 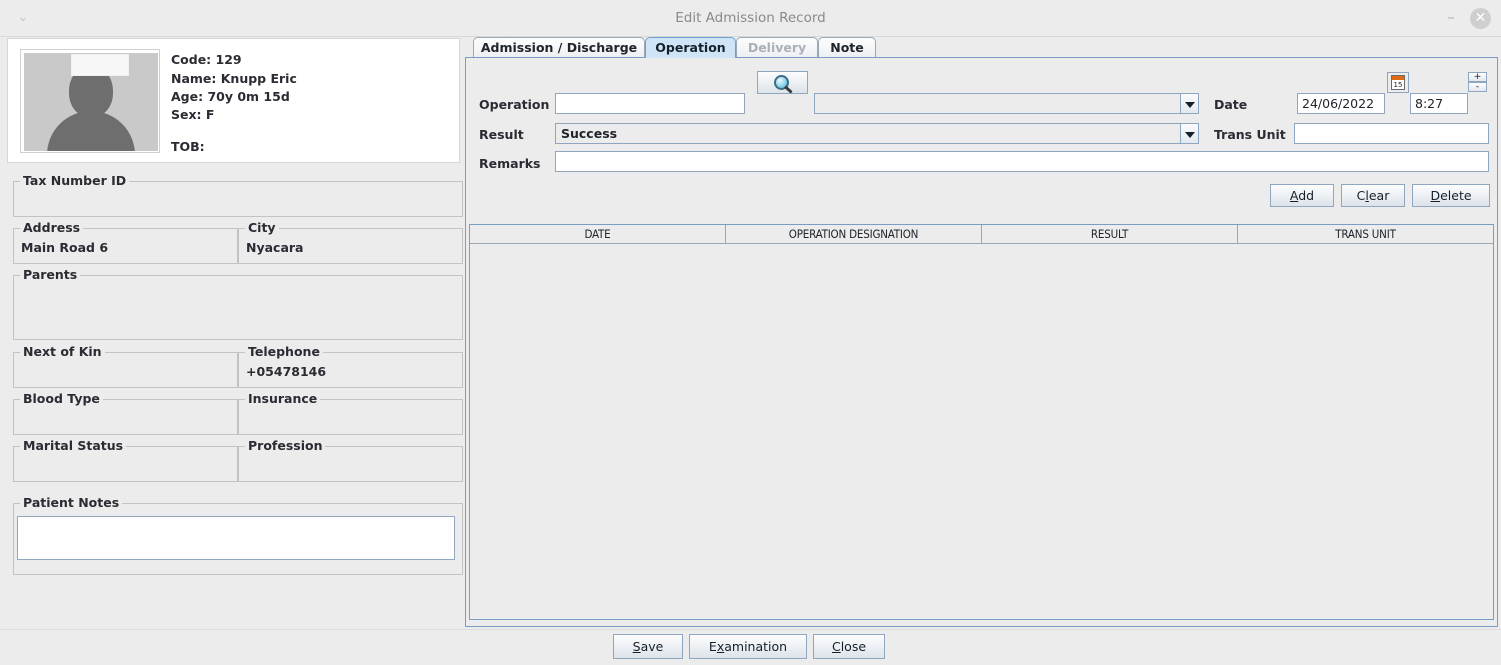 What do you see at coordinates (125, 242) in the screenshot?
I see `field-address: Address Main Road 6` at bounding box center [125, 242].